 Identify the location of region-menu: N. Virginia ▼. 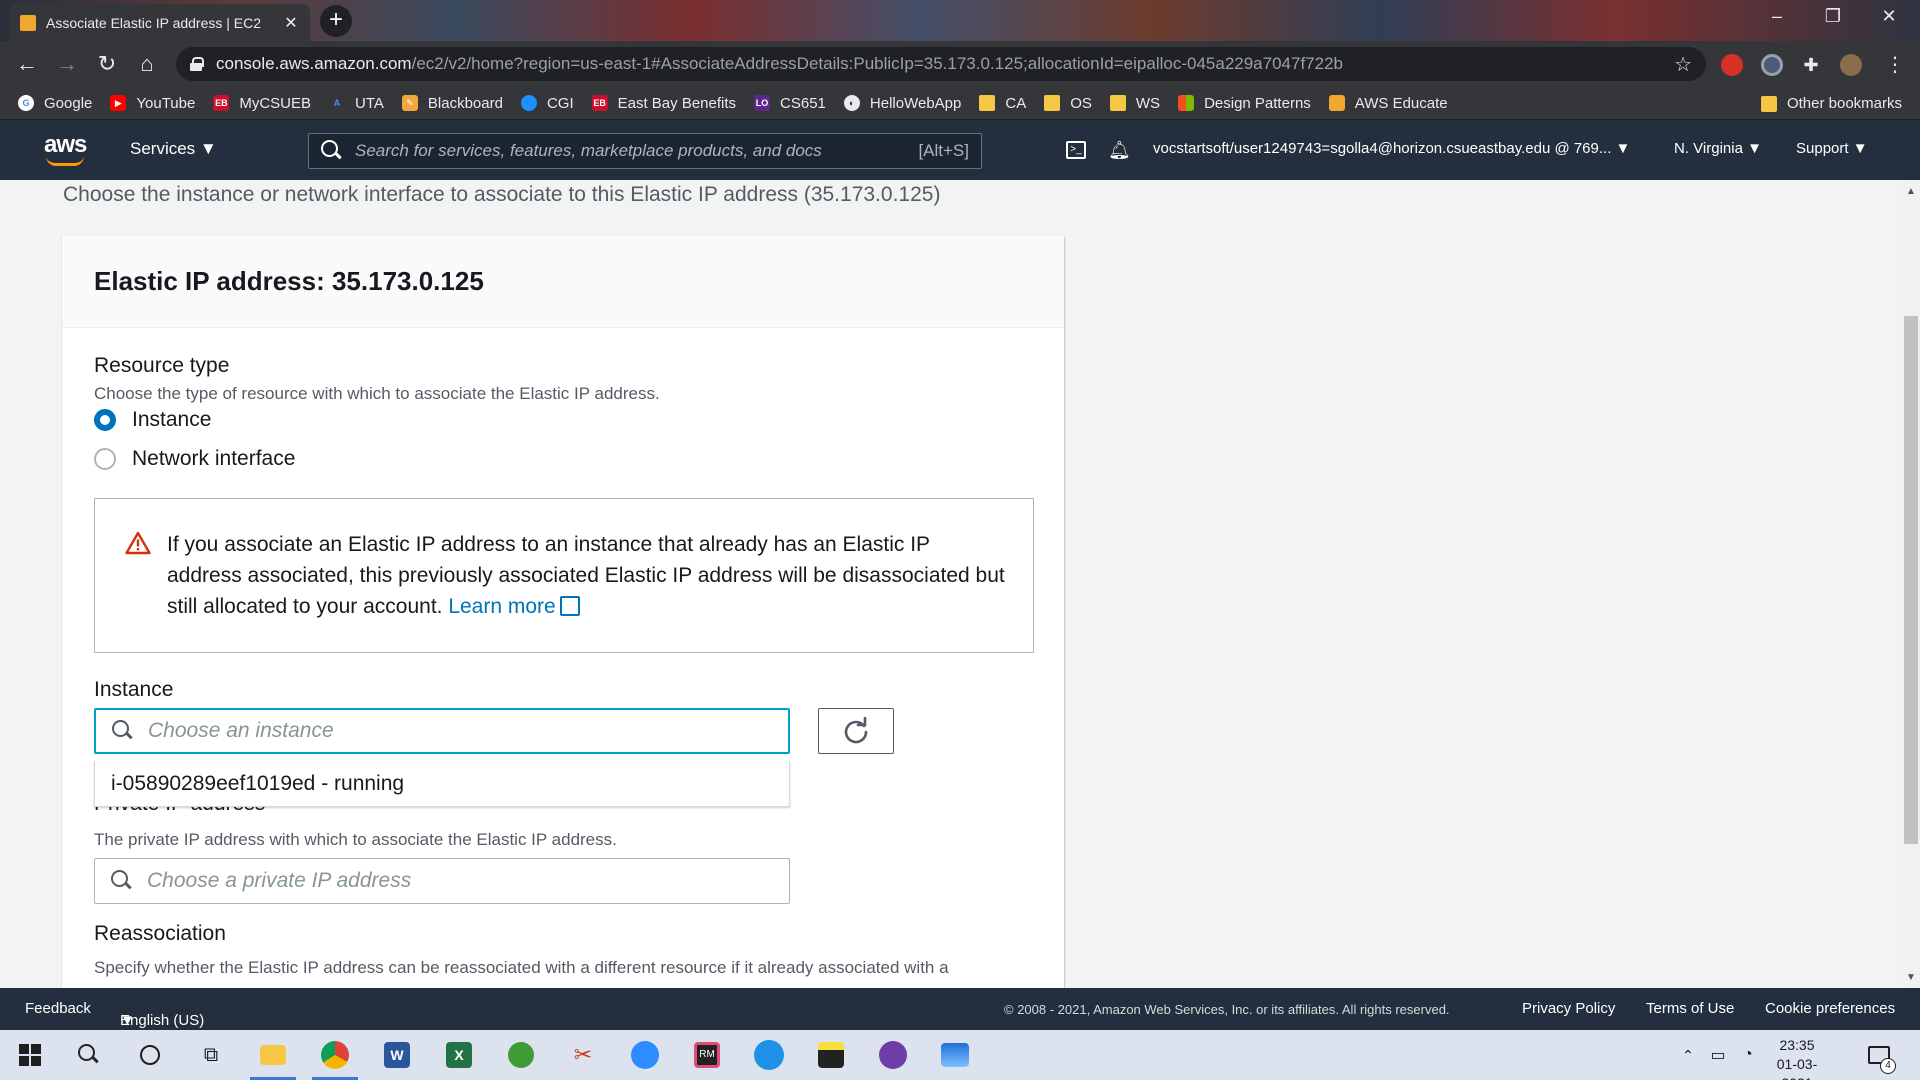
(1718, 148).